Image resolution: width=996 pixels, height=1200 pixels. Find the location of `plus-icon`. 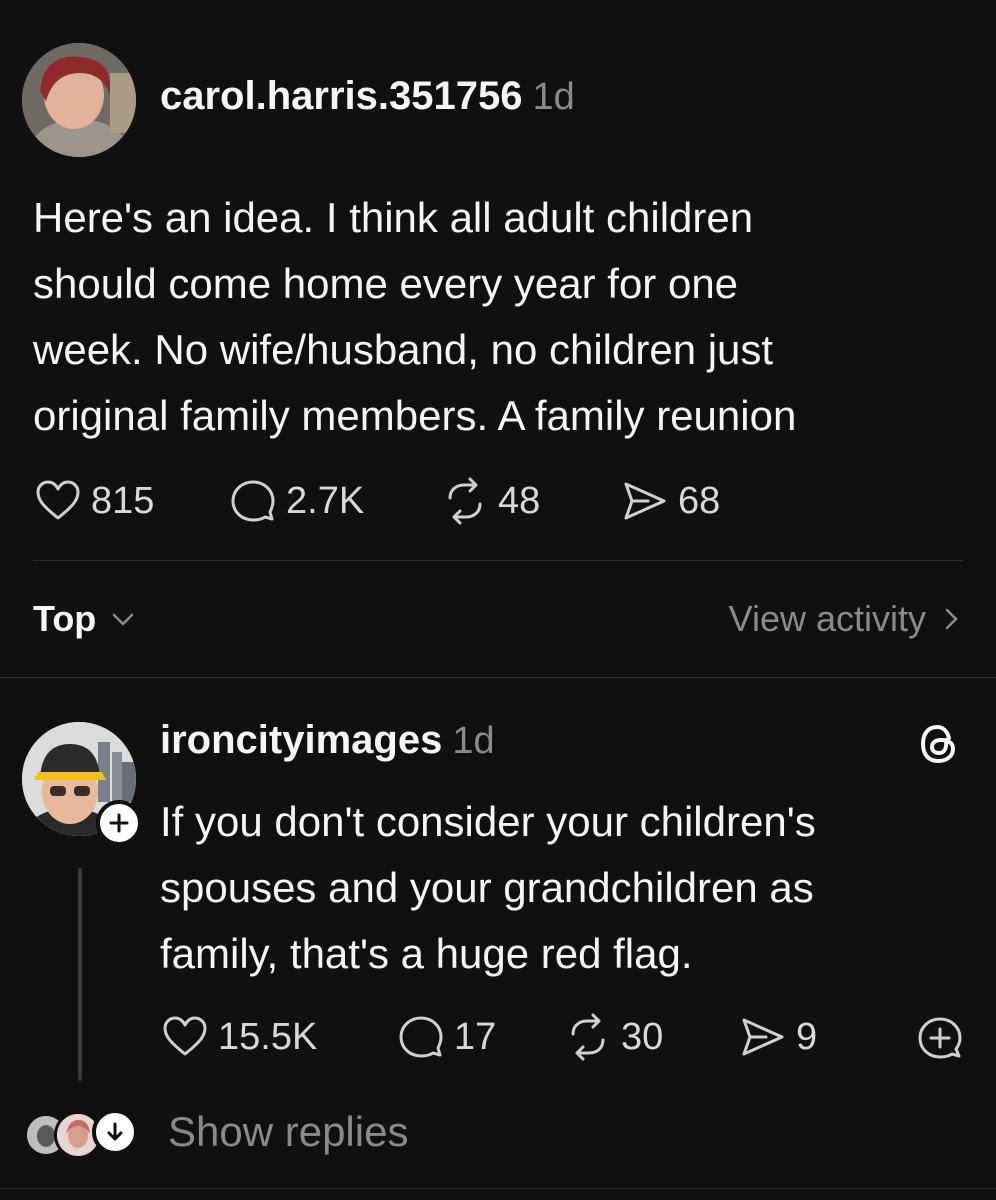

plus-icon is located at coordinates (119, 823).